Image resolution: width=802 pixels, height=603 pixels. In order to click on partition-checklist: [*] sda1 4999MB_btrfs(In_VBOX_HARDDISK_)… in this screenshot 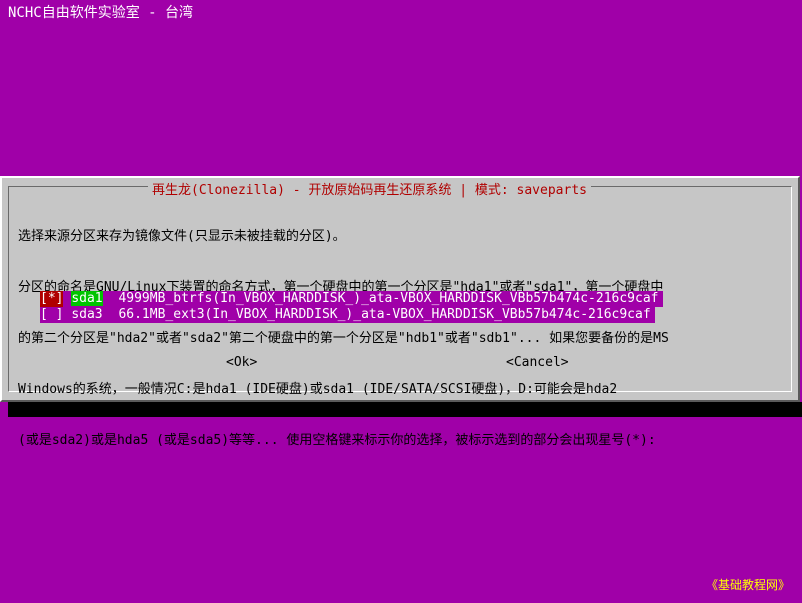, I will do `click(353, 307)`.